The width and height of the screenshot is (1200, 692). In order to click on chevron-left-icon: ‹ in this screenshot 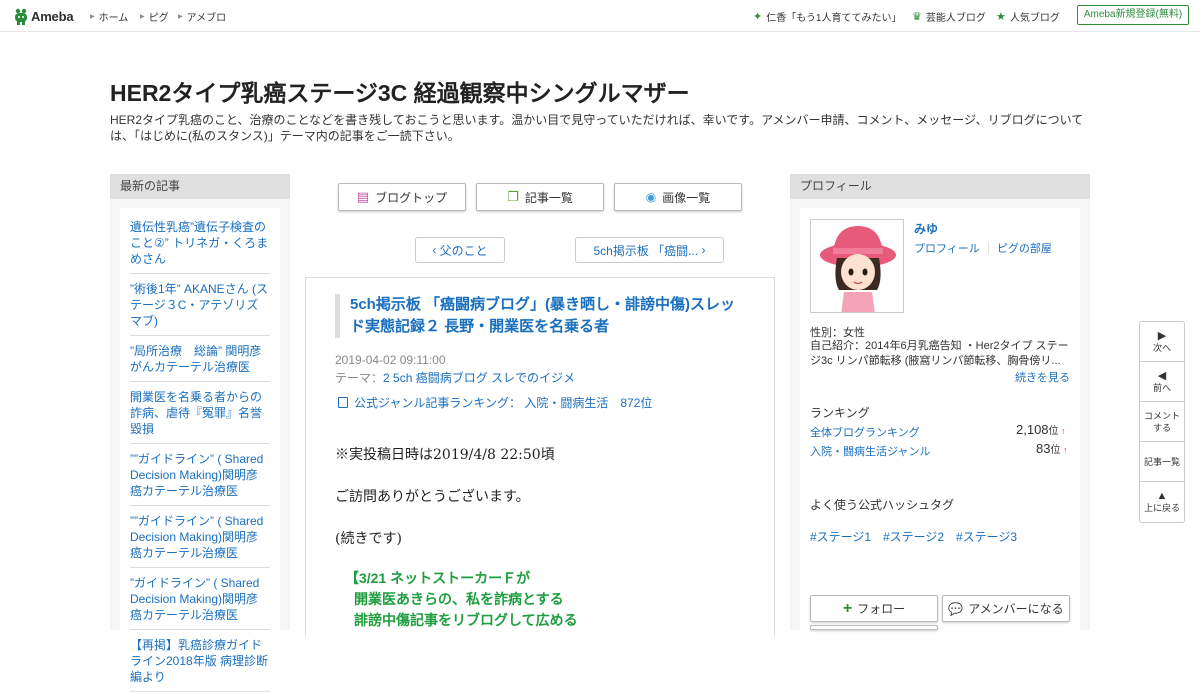, I will do `click(436, 250)`.